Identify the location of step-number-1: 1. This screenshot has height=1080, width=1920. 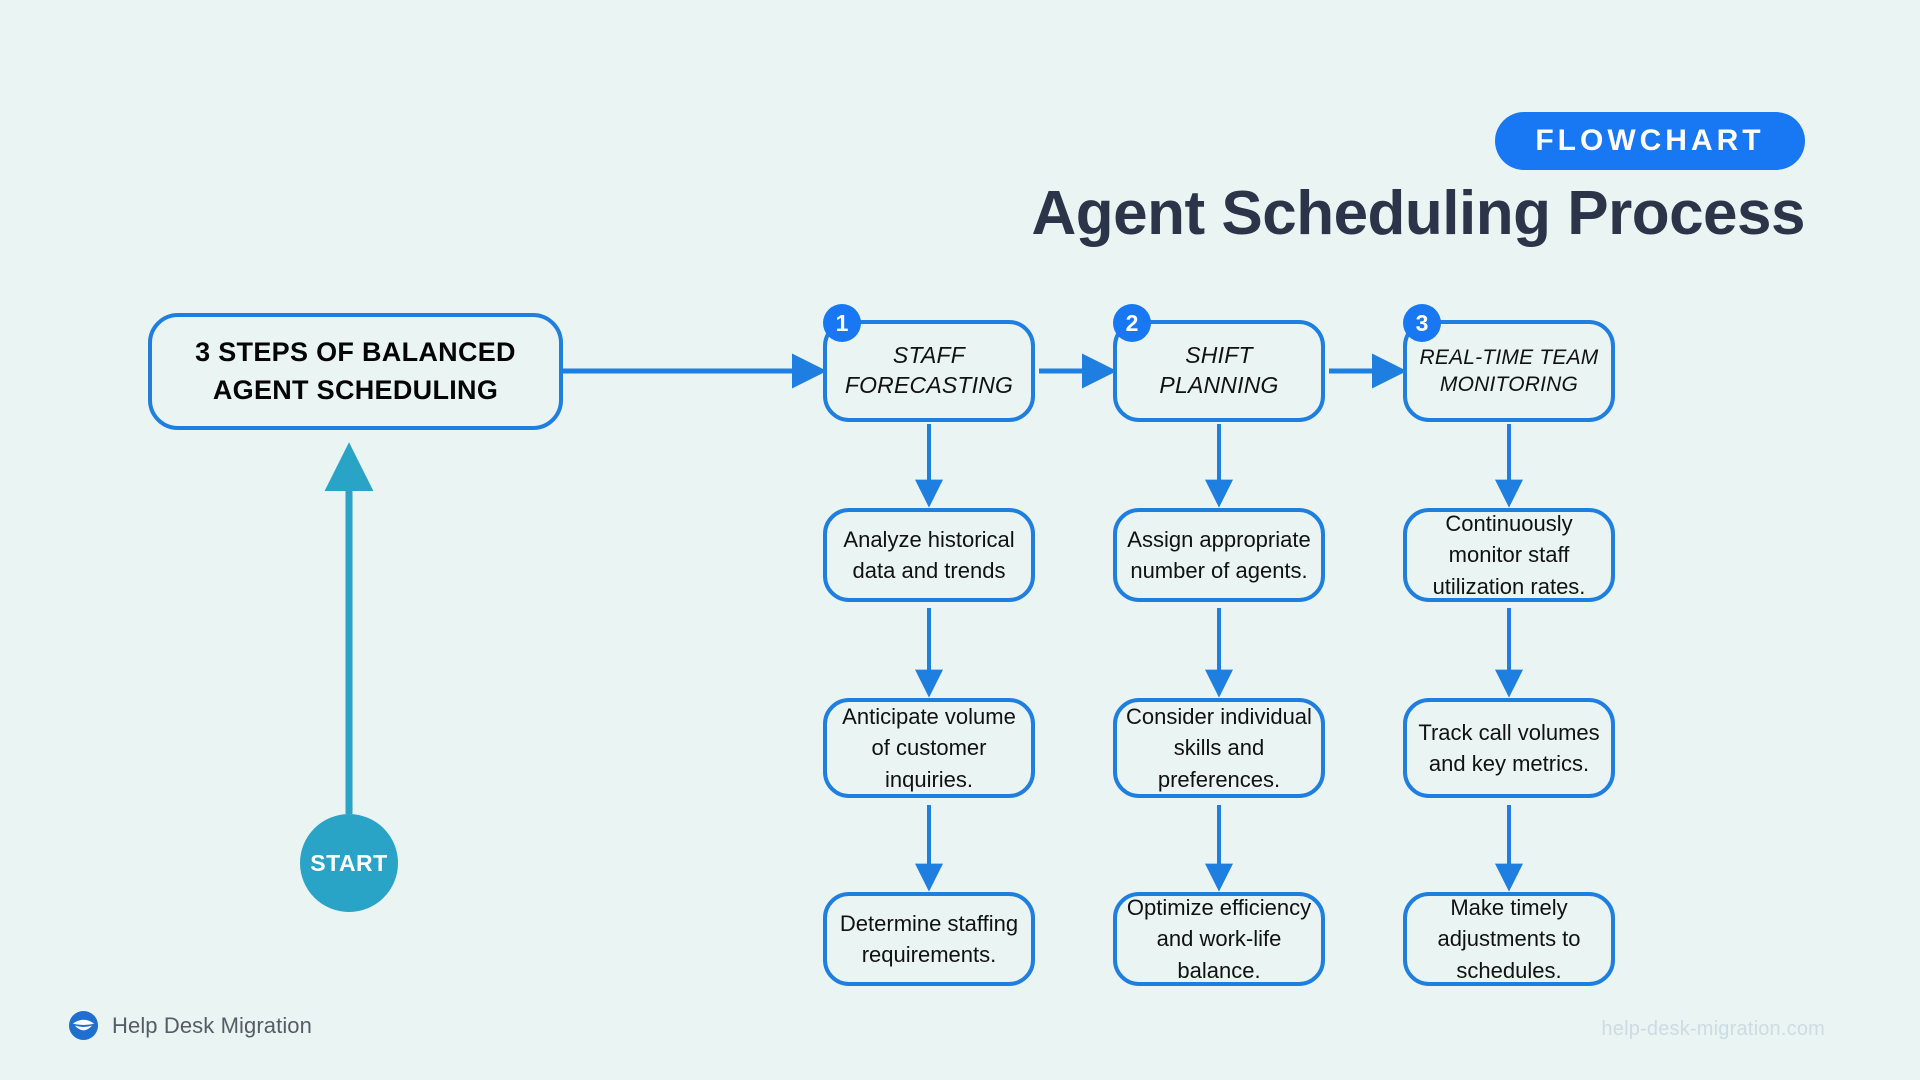
(842, 323).